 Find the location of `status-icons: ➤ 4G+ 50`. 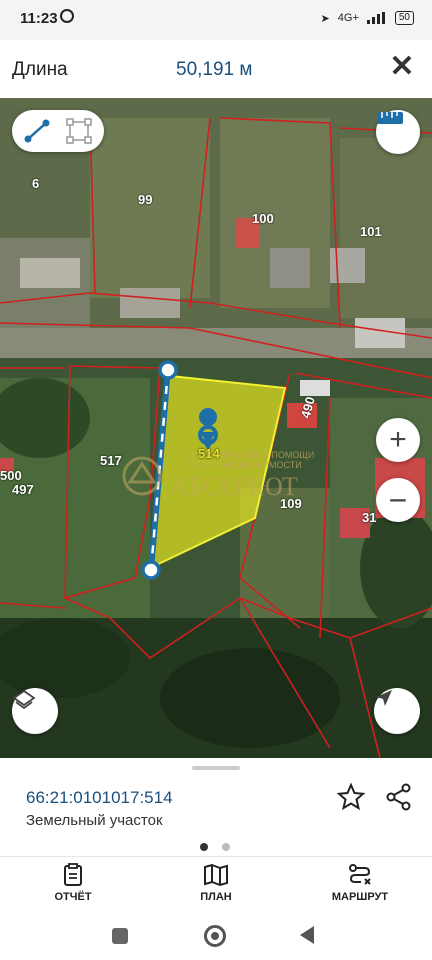

status-icons: ➤ 4G+ 50 is located at coordinates (367, 18).